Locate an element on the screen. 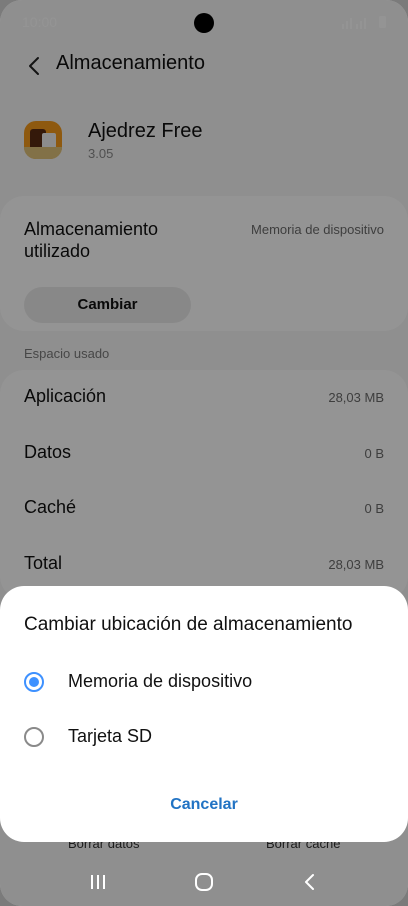 Image resolution: width=408 pixels, height=906 pixels. back-icon is located at coordinates (310, 882).